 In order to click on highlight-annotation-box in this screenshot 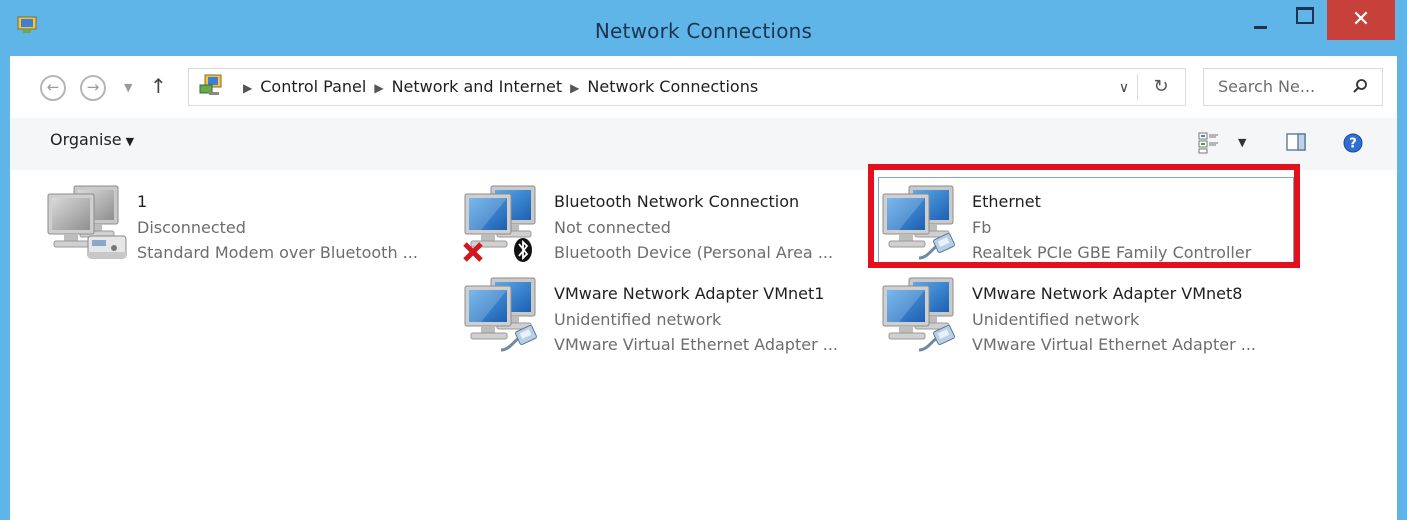, I will do `click(1084, 216)`.